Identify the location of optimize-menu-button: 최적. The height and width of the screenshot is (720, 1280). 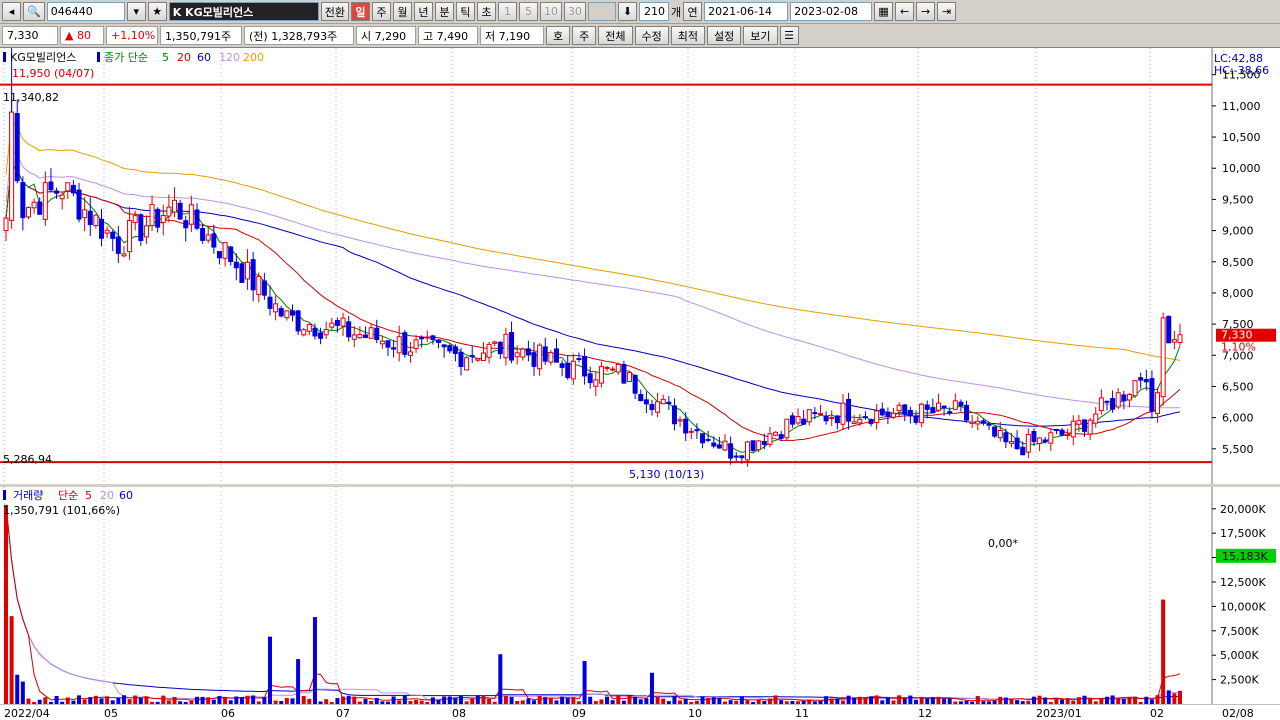
(687, 35).